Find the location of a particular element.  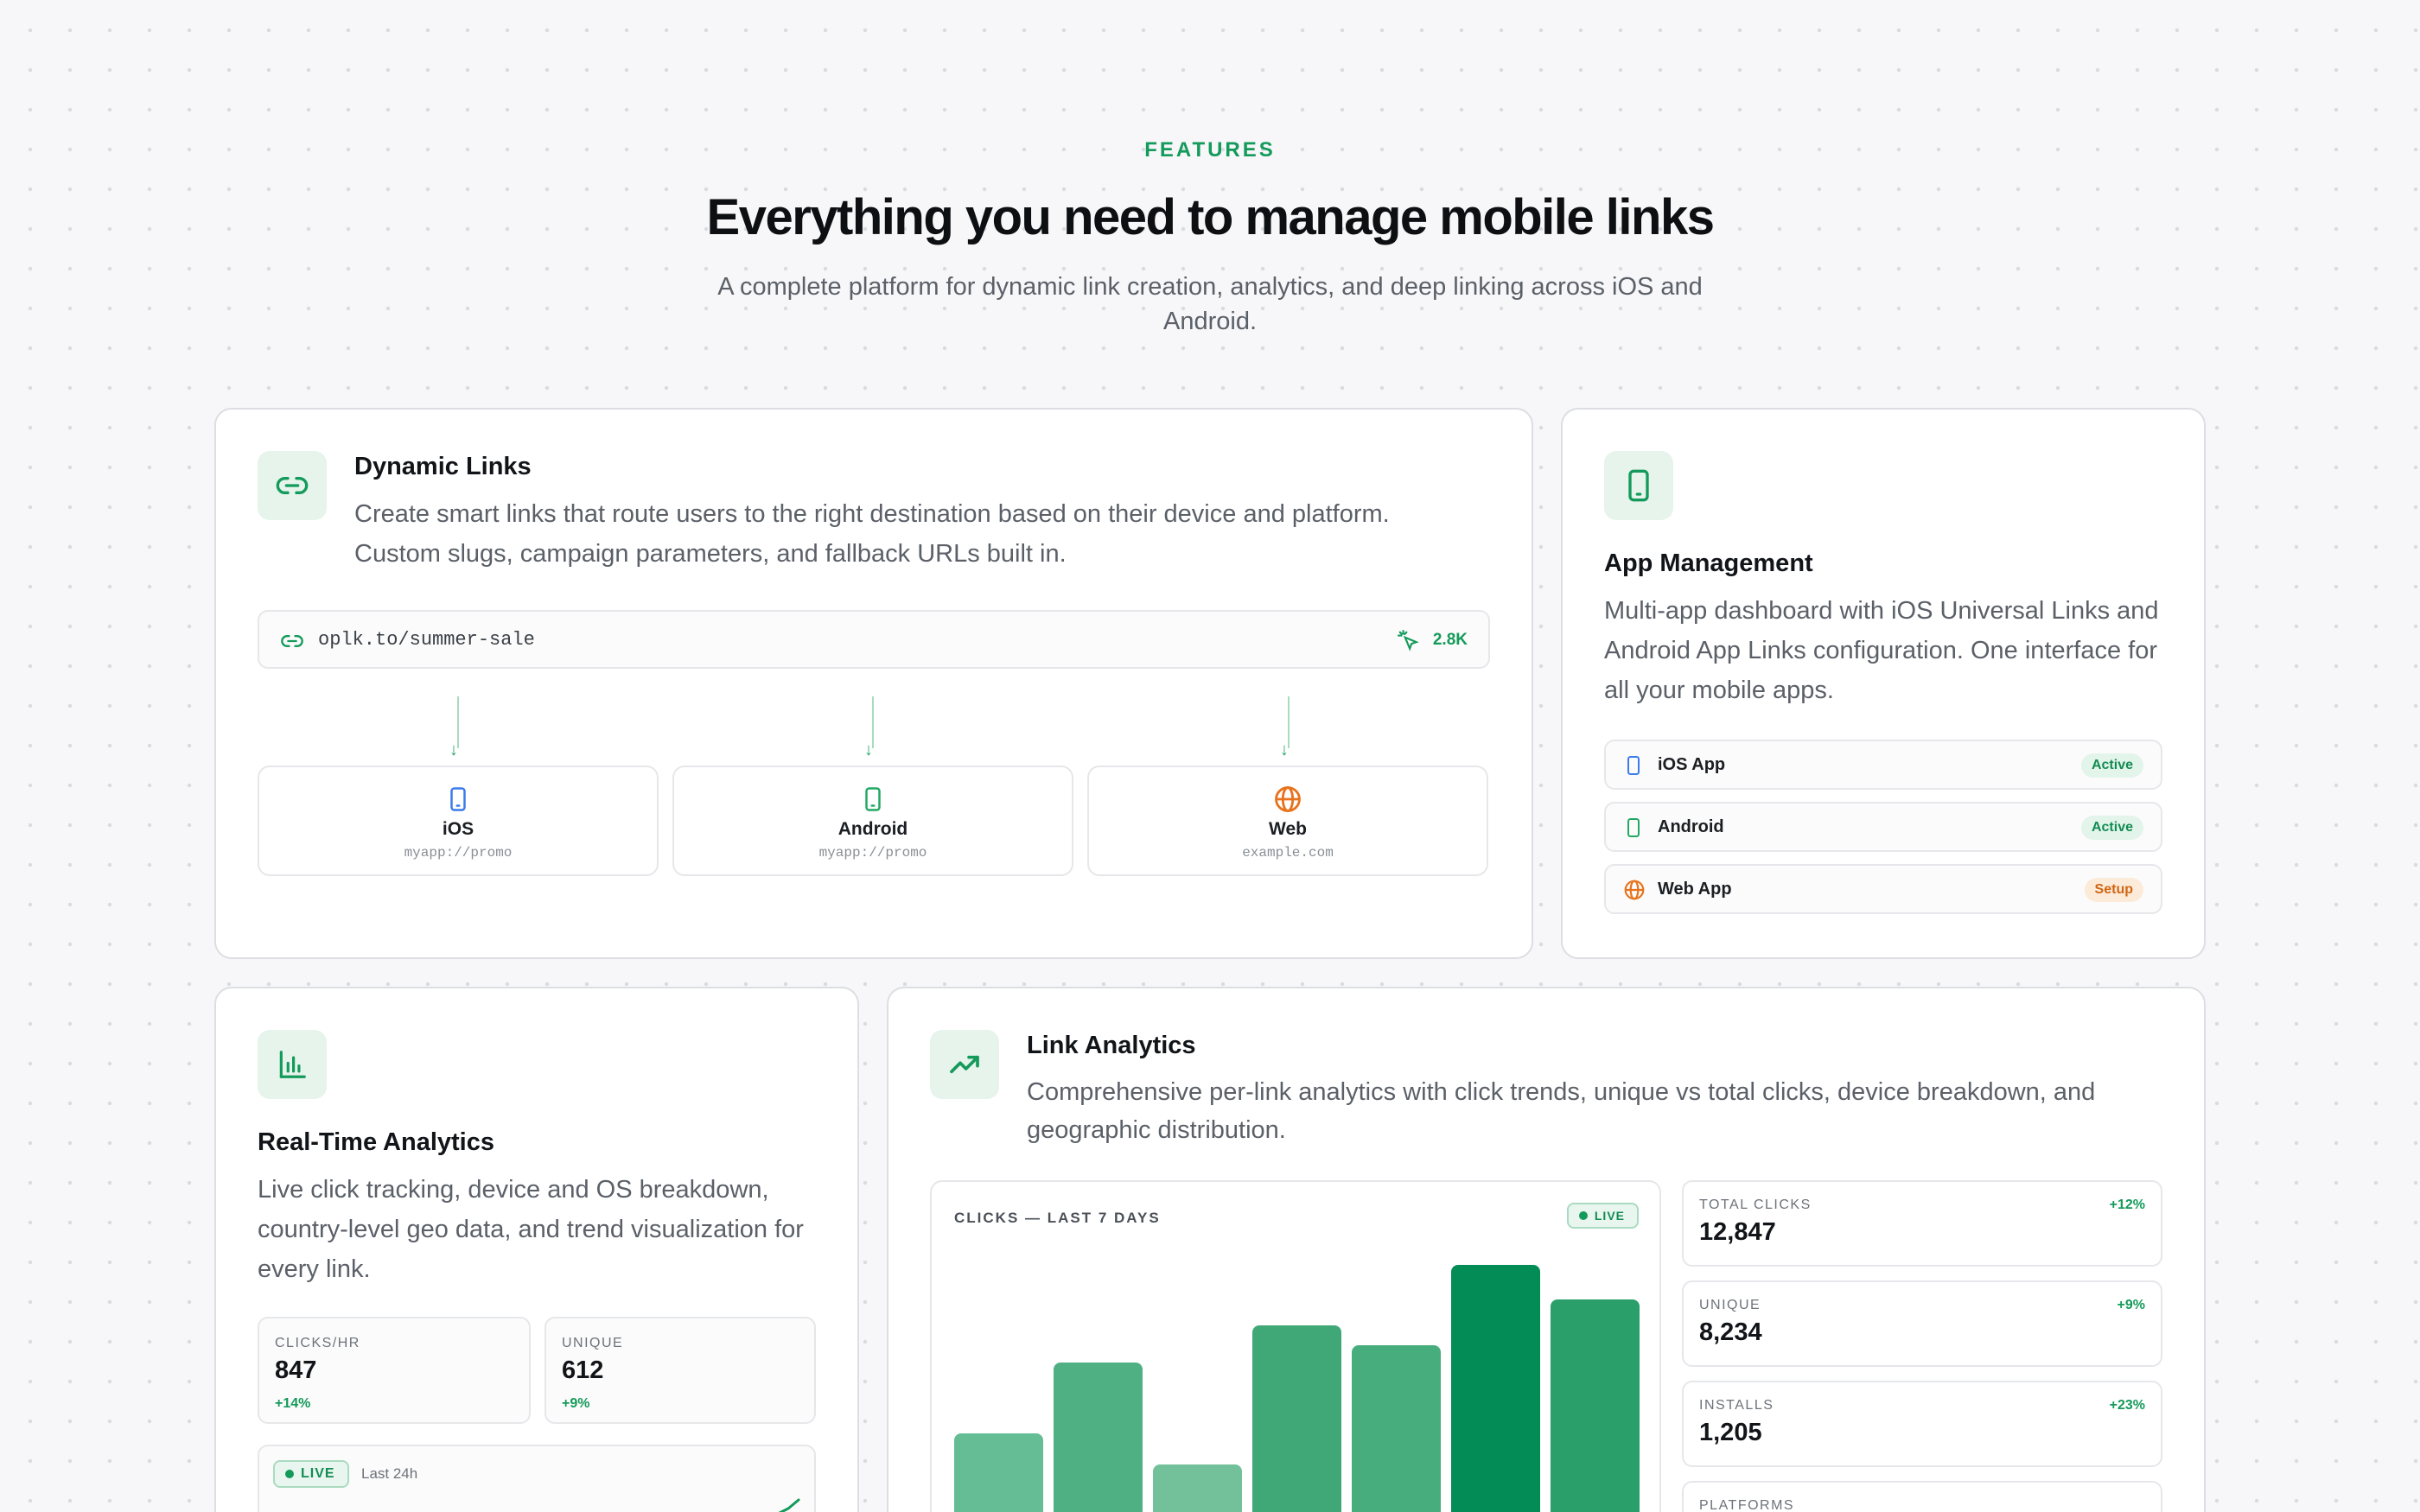

trending-up-icon is located at coordinates (964, 1064).